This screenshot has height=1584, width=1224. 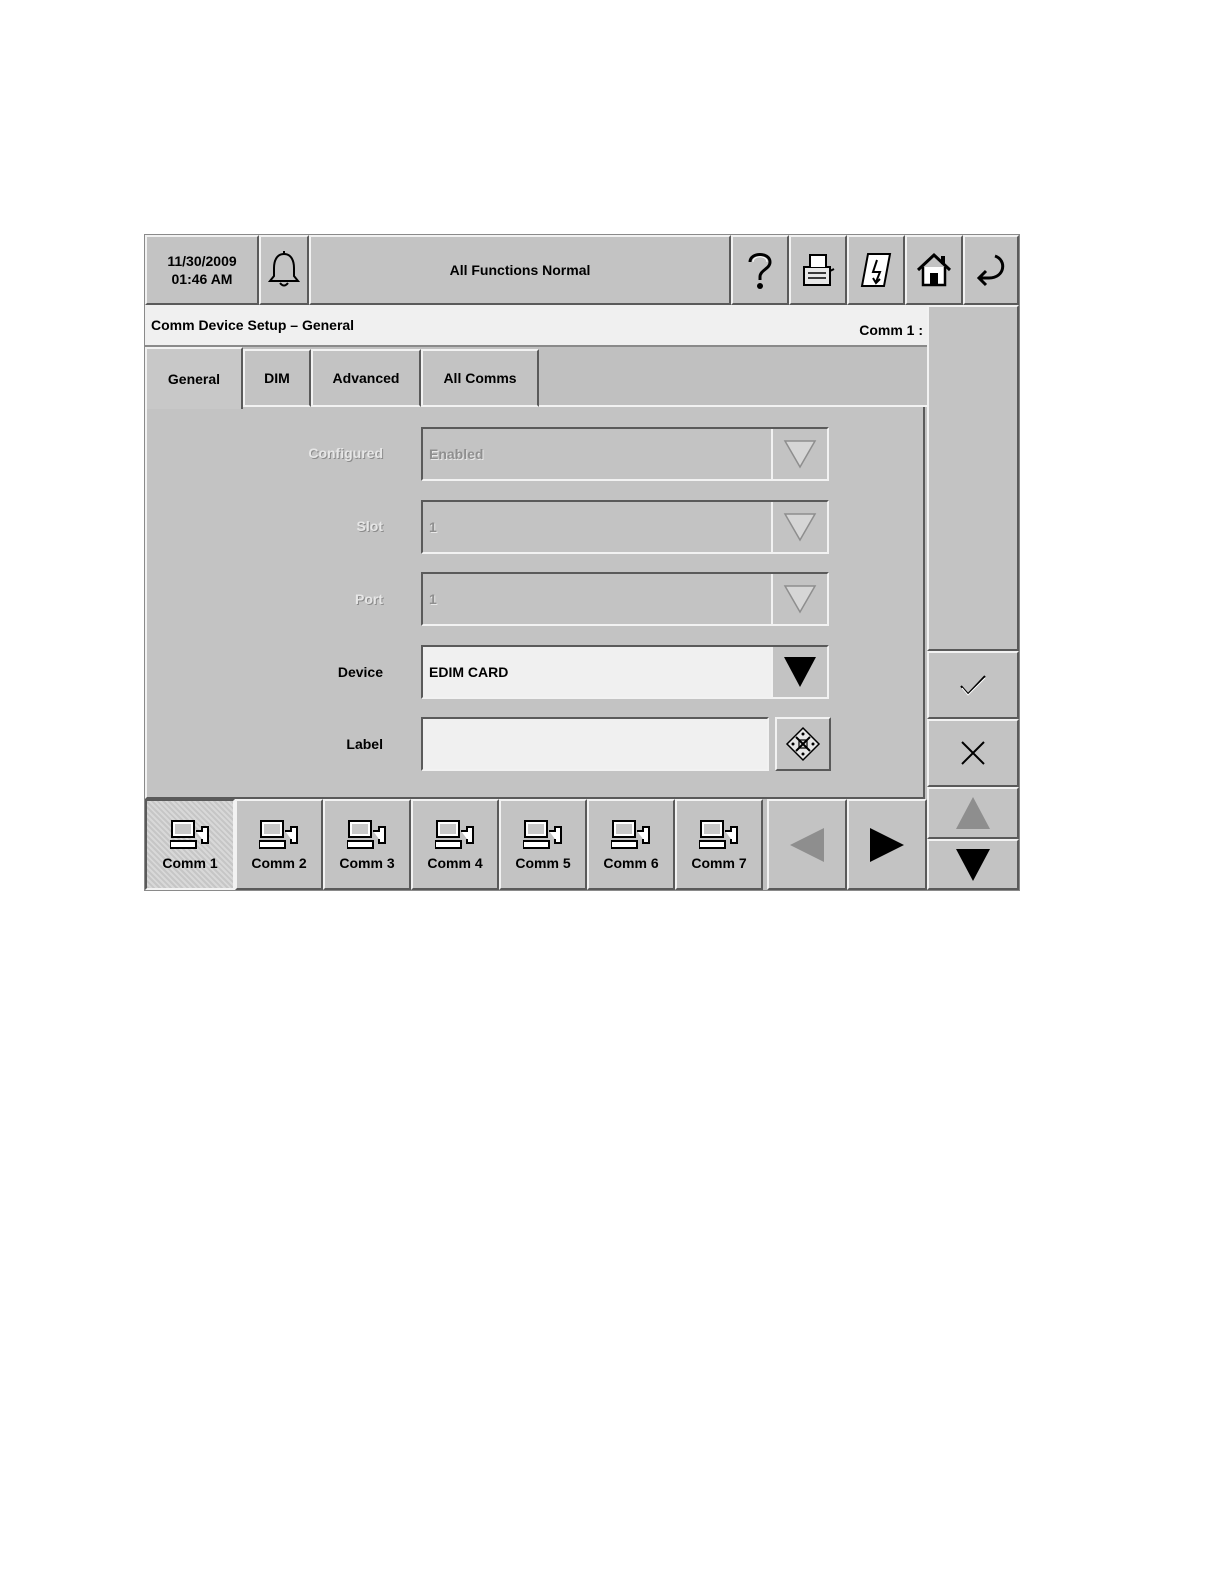 I want to click on tab-general-label: General, so click(x=194, y=379).